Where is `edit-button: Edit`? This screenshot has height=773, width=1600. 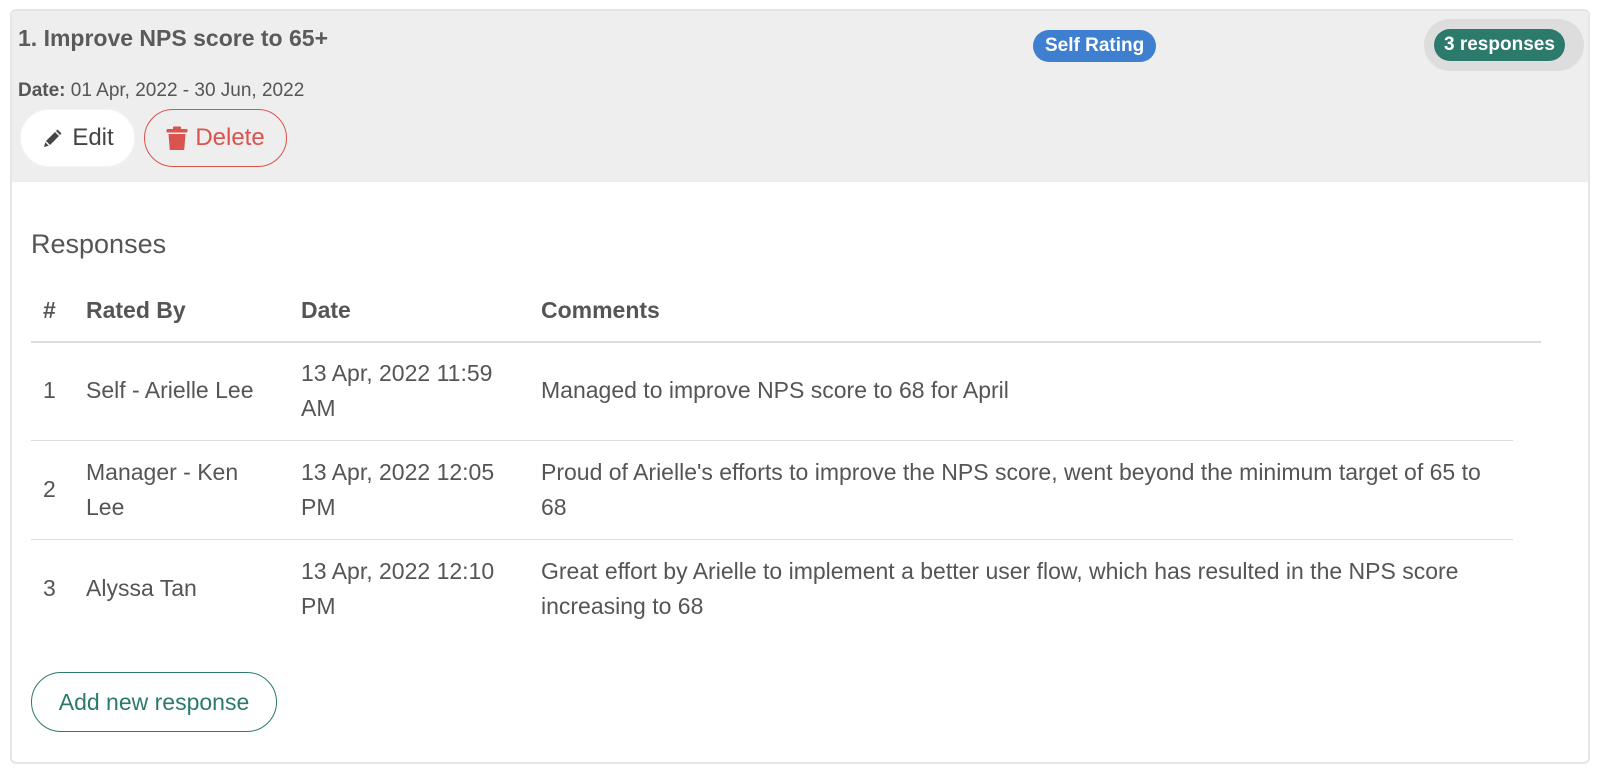
edit-button: Edit is located at coordinates (77, 138).